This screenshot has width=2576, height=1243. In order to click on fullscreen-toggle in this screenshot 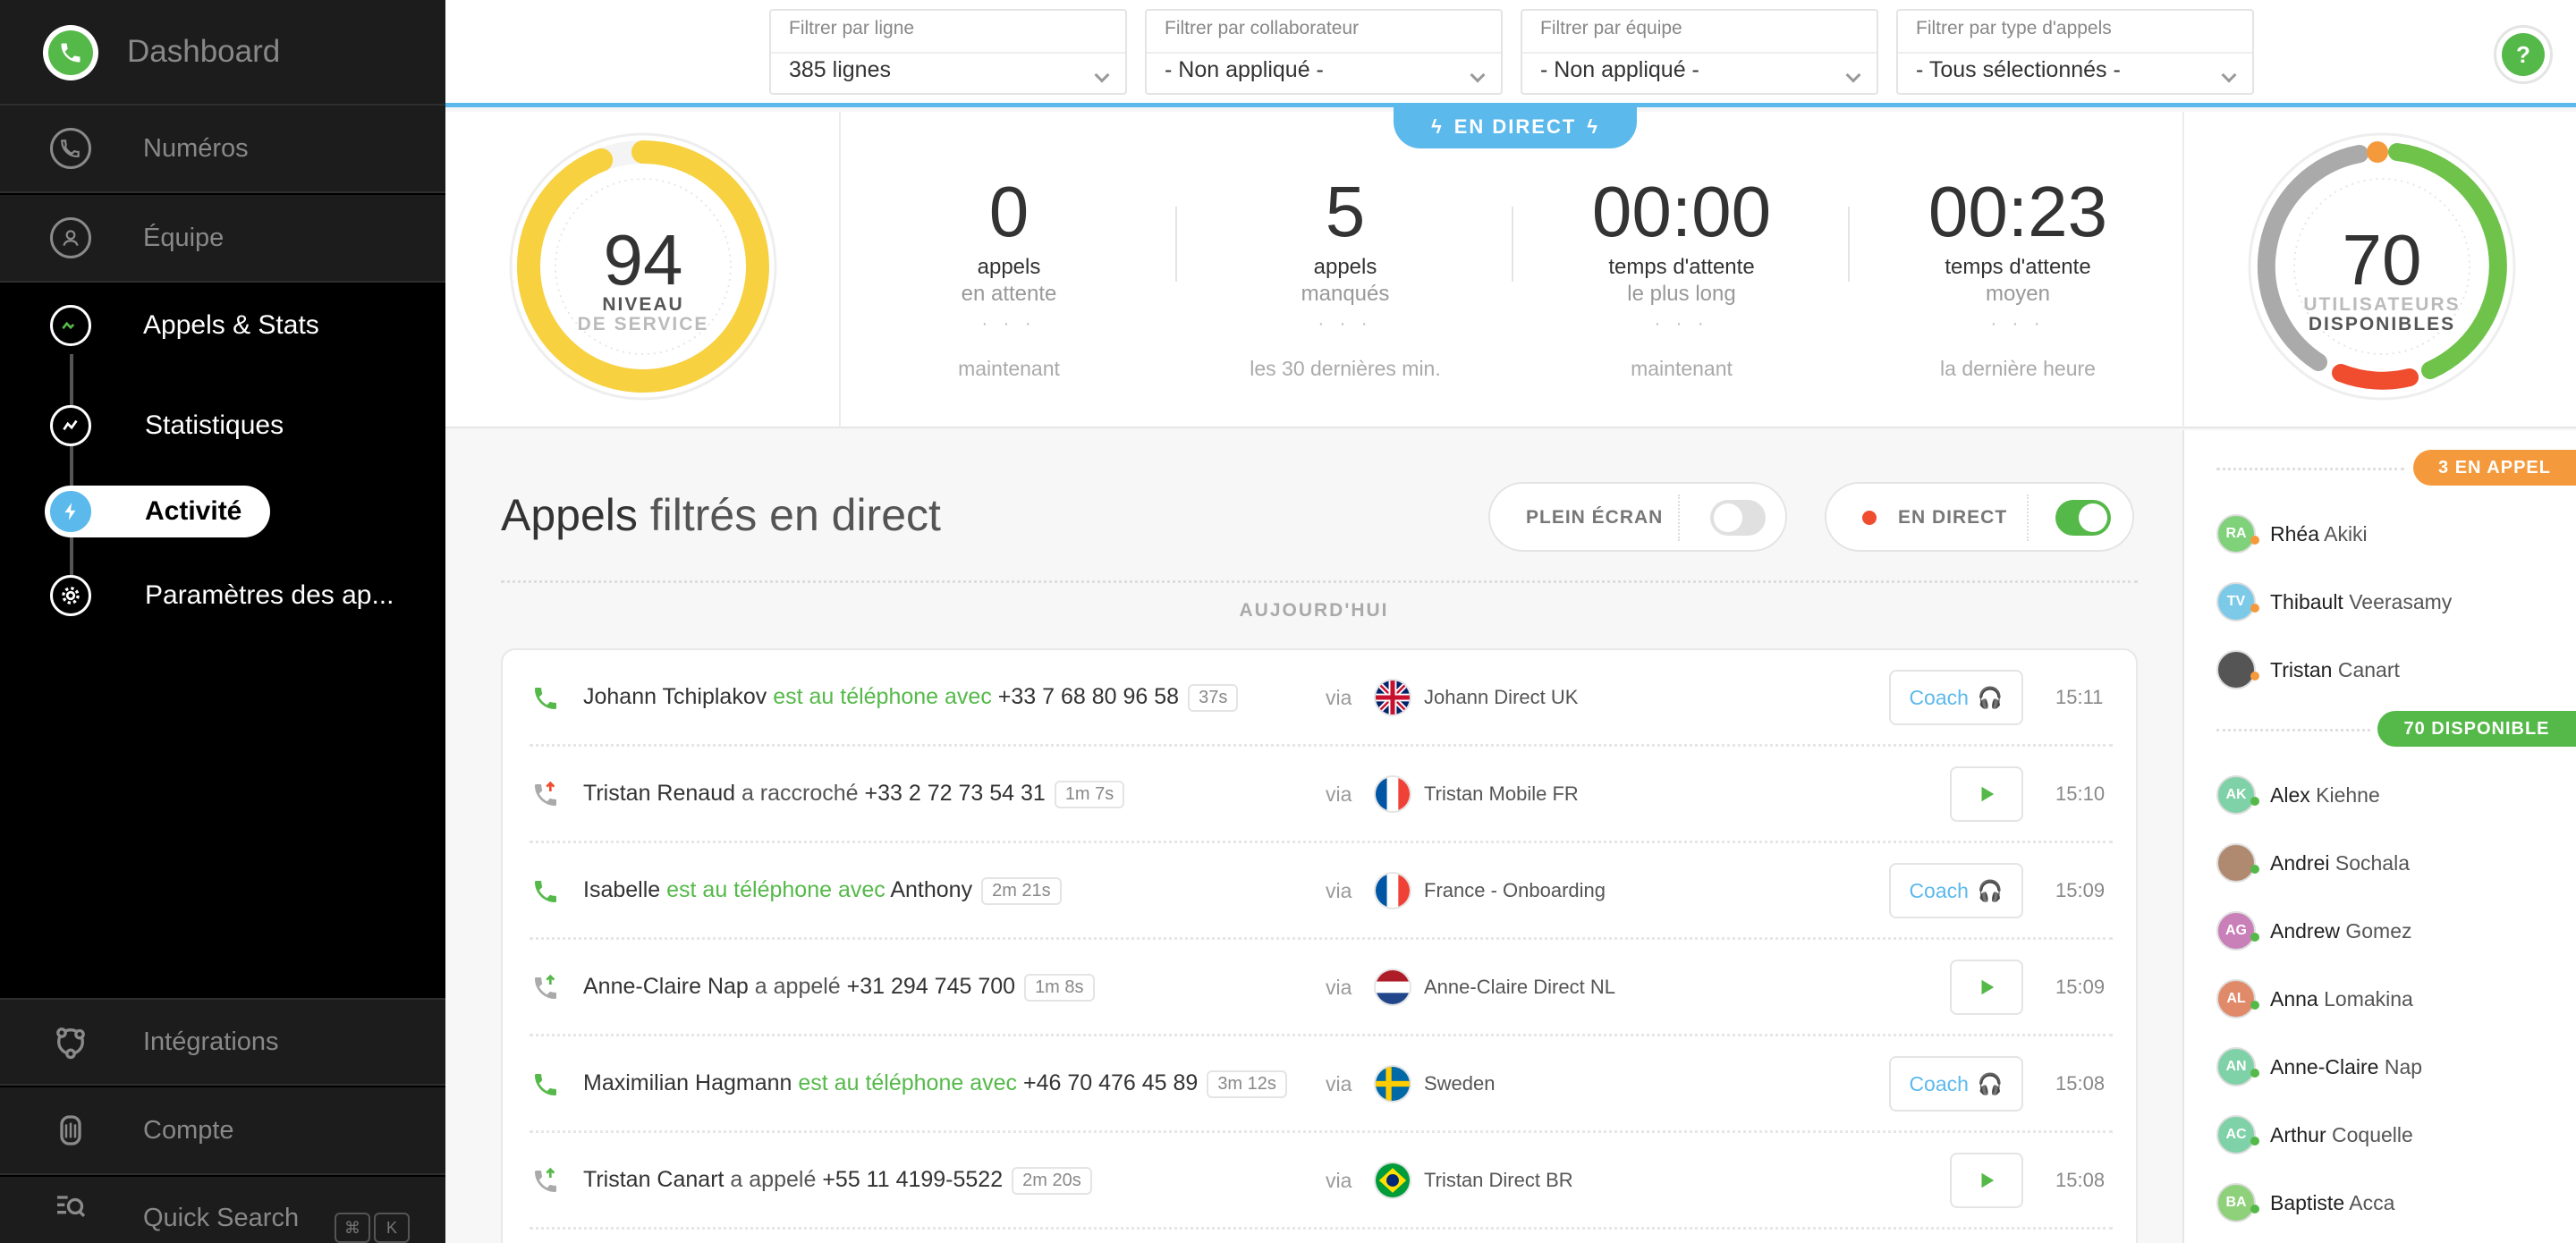, I will do `click(1738, 518)`.